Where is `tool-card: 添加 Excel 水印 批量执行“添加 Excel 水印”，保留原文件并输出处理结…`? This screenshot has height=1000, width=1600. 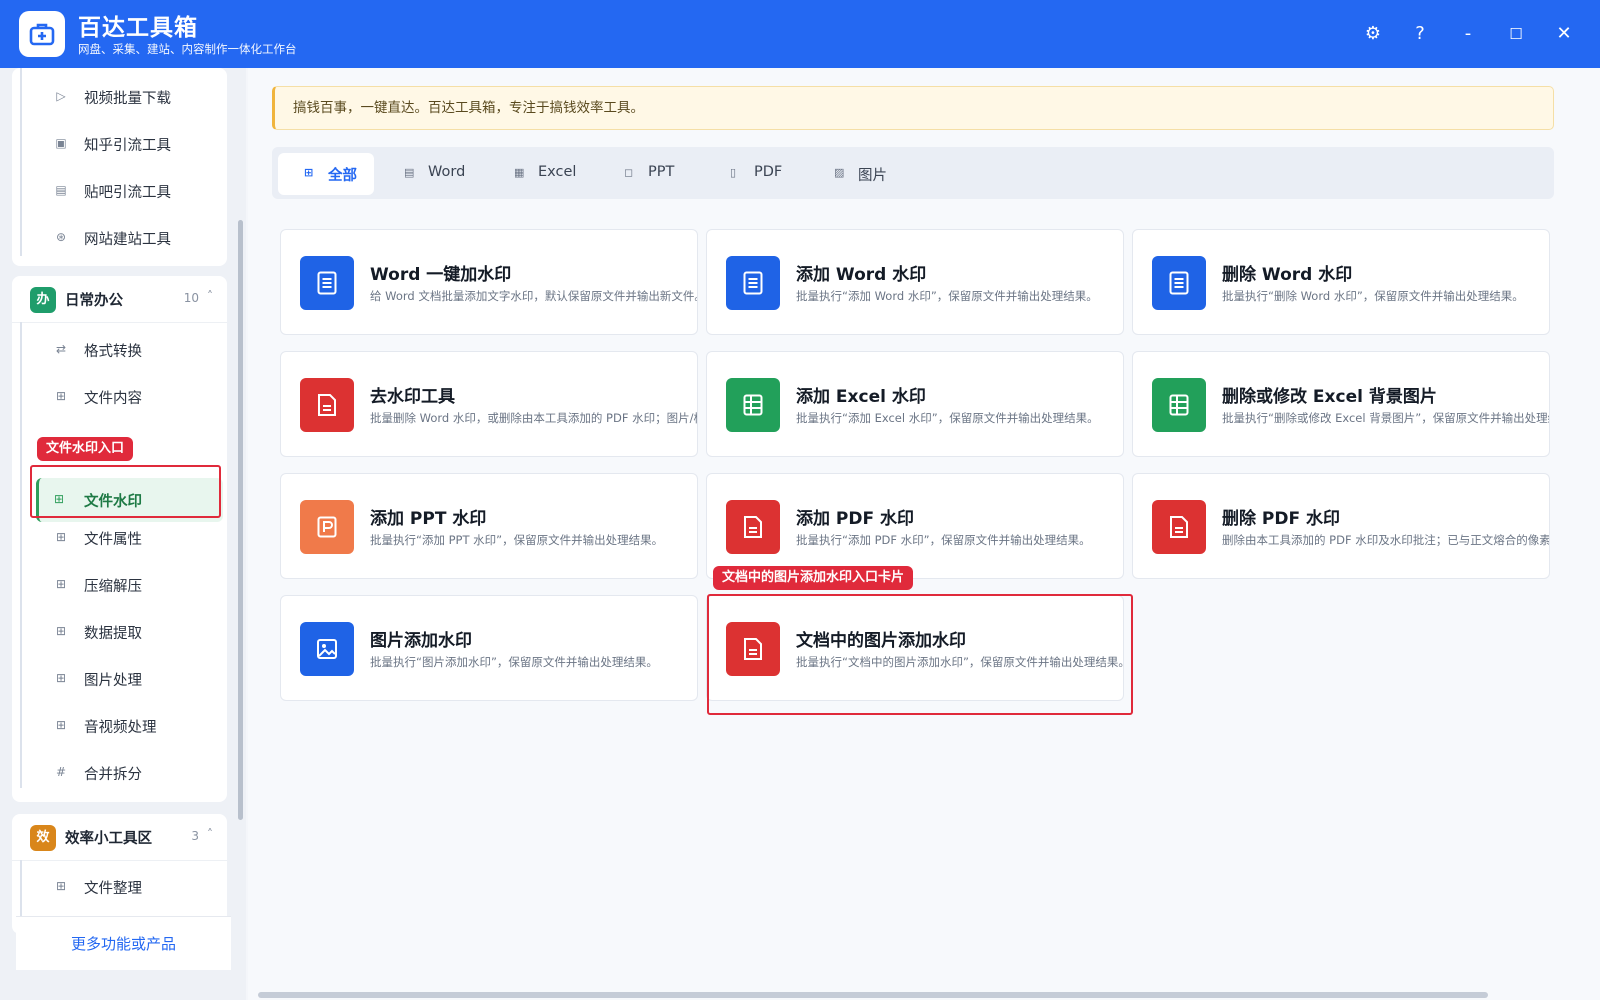 tool-card: 添加 Excel 水印 批量执行“添加 Excel 水印”，保留原文件并输出处理结… is located at coordinates (915, 404).